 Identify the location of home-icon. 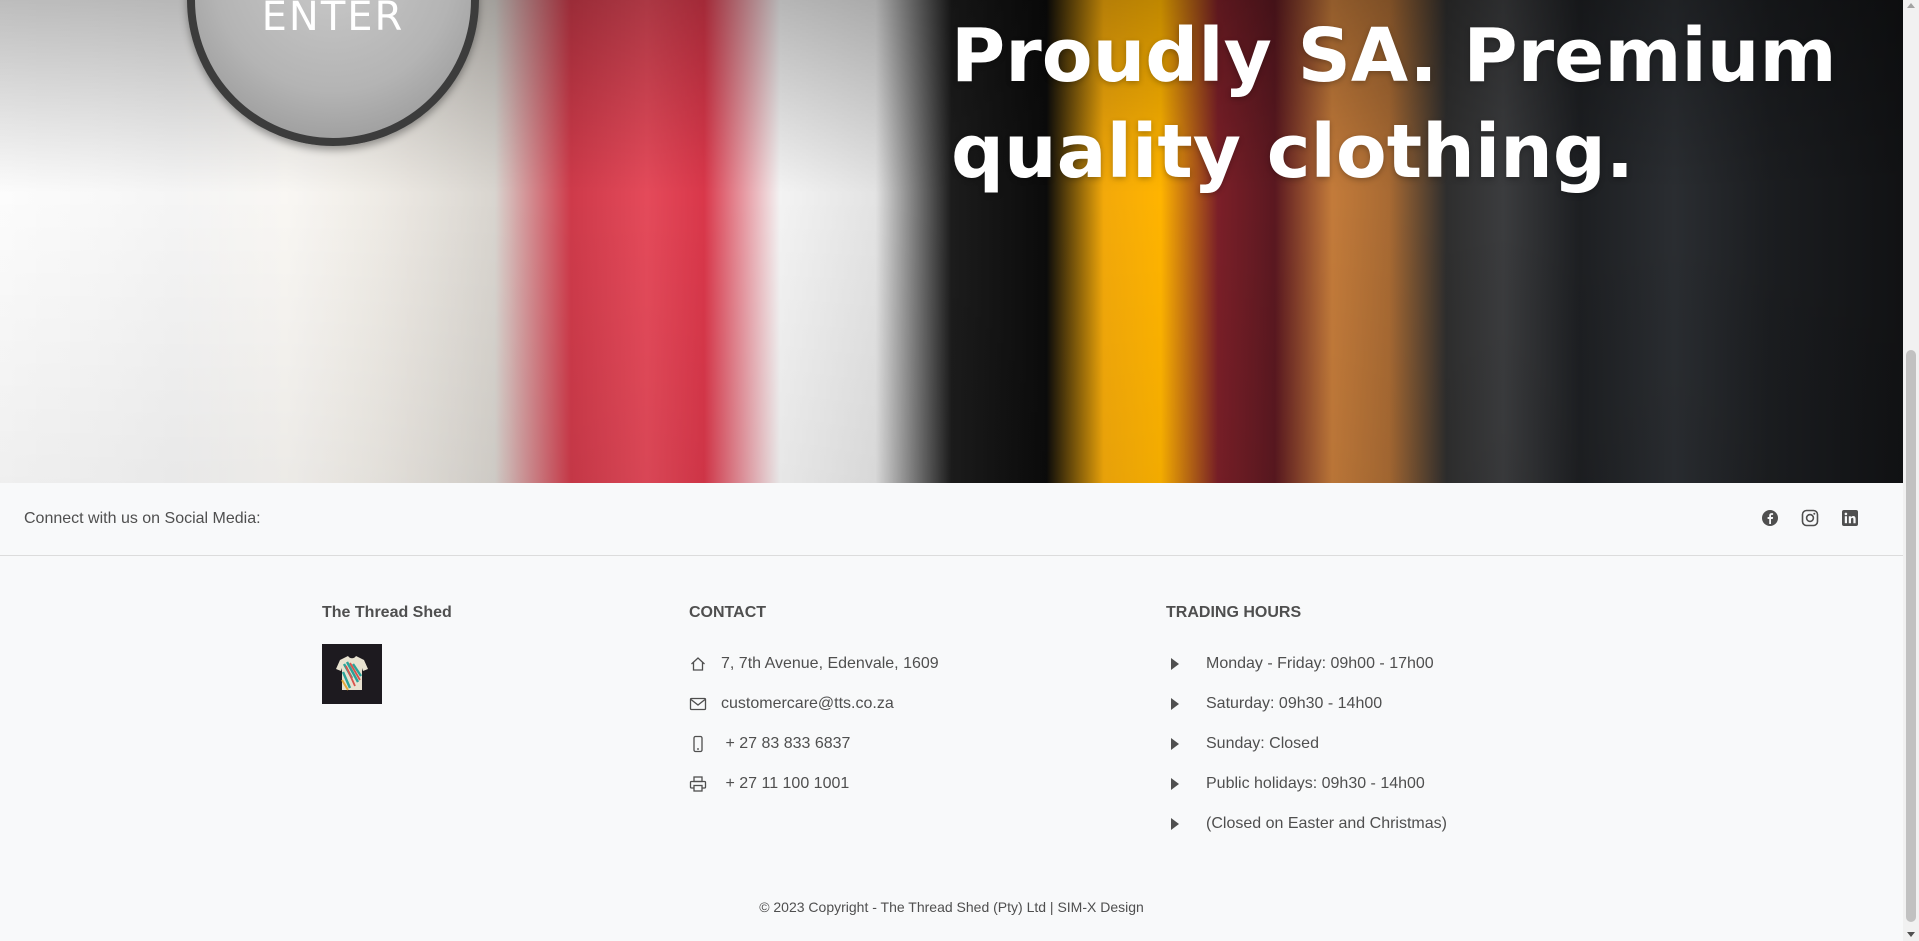
(698, 664).